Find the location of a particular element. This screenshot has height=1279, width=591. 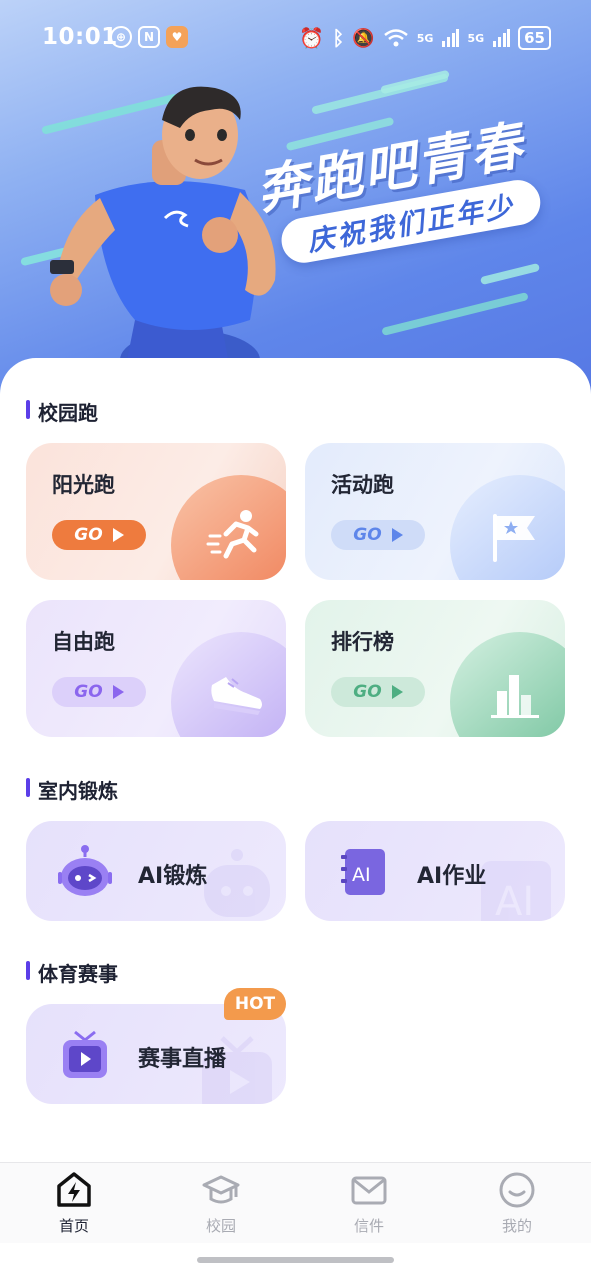

section-title-sports: 体育赛事 is located at coordinates (72, 972).